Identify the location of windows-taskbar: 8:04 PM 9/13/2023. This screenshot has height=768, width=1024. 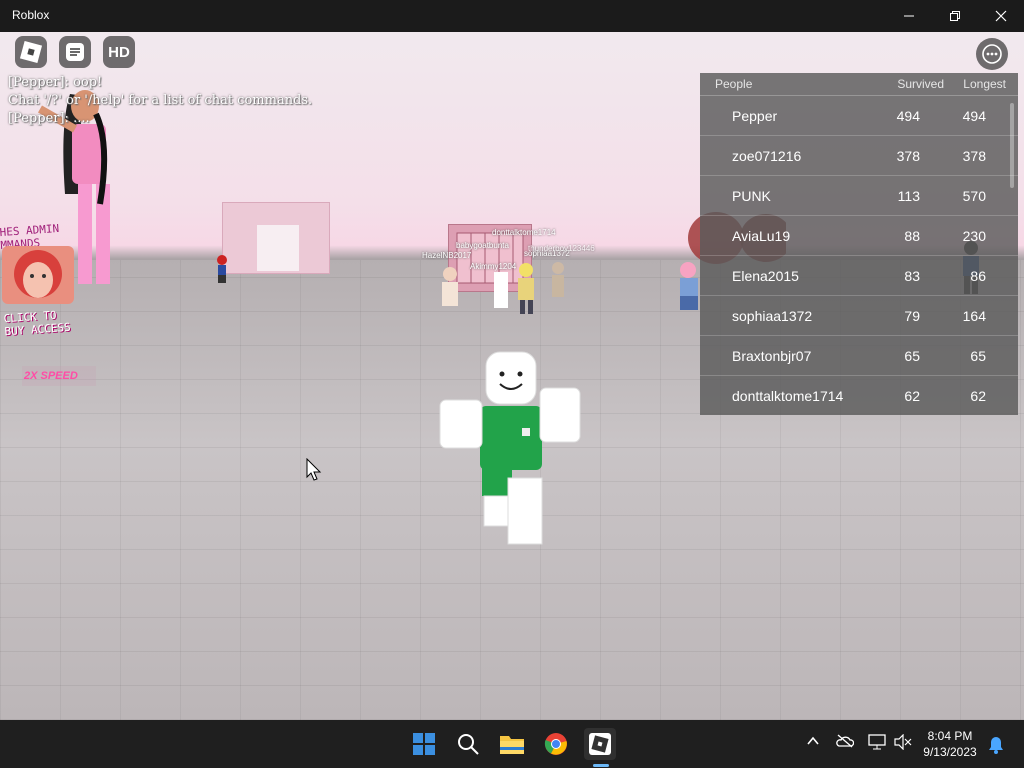
(512, 744).